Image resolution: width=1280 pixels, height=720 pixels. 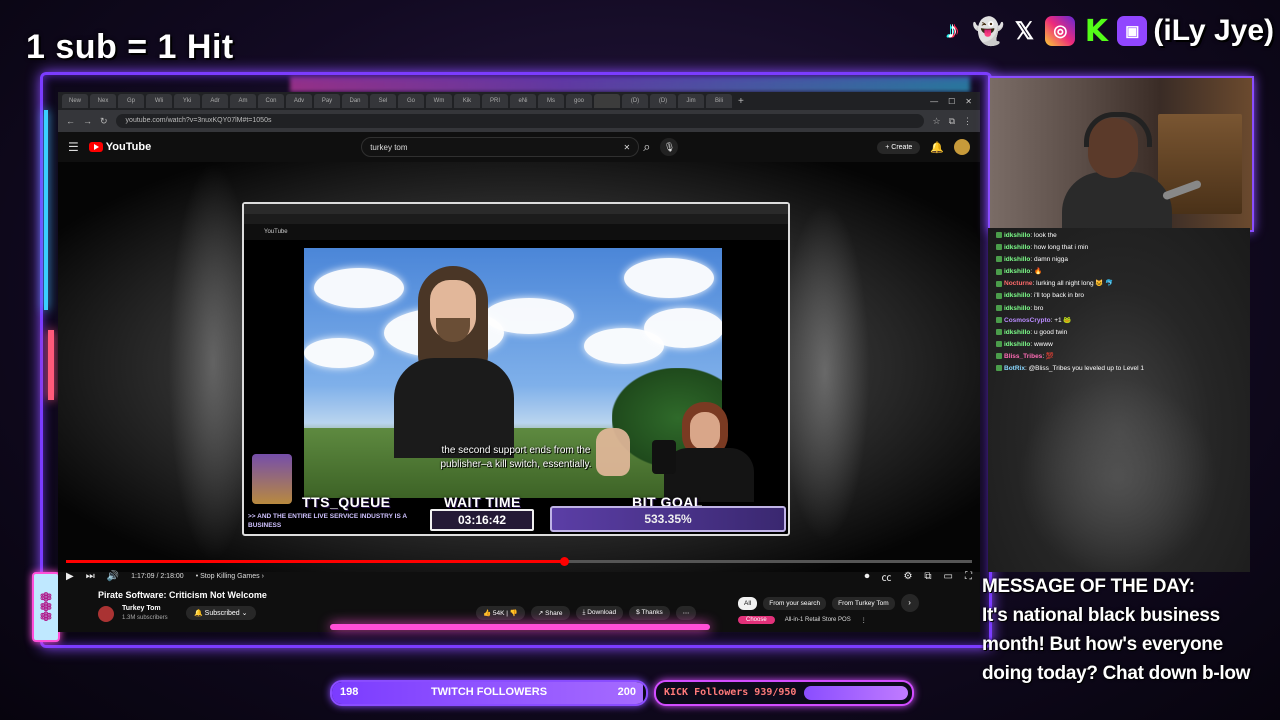 I want to click on account-avatar, so click(x=962, y=147).